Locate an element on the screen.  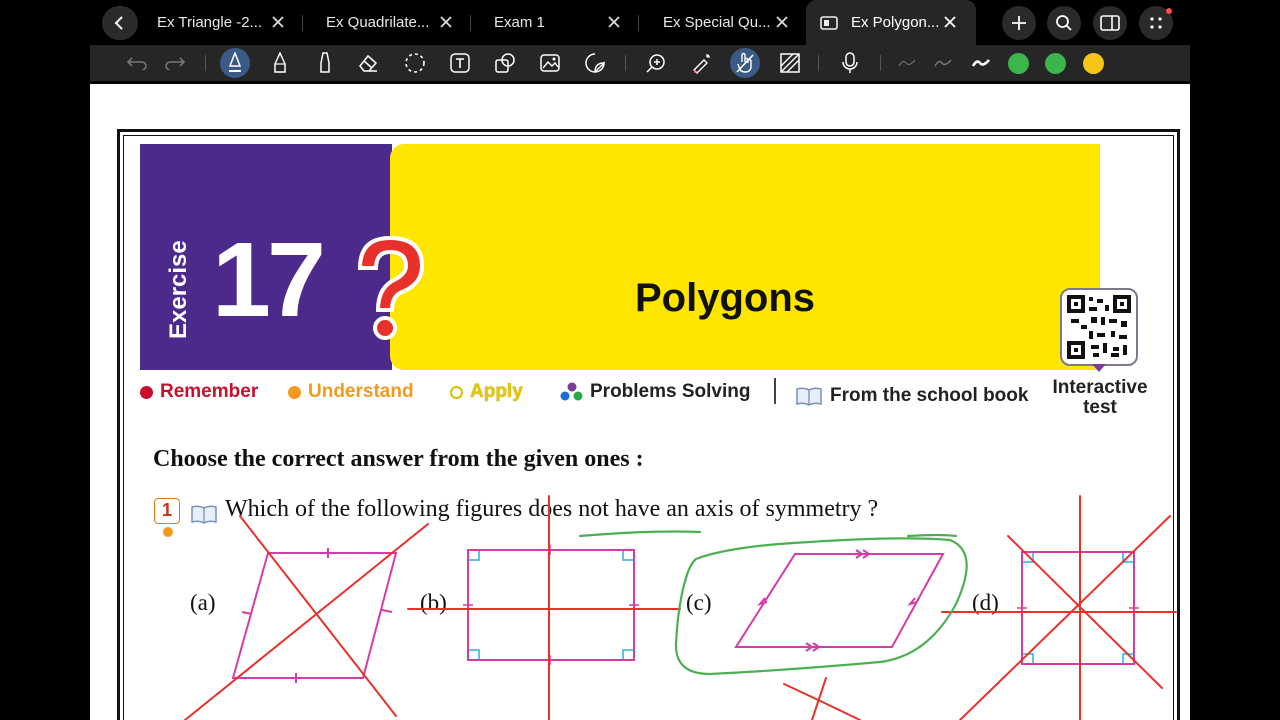
laser-pointer-icon is located at coordinates (701, 64).